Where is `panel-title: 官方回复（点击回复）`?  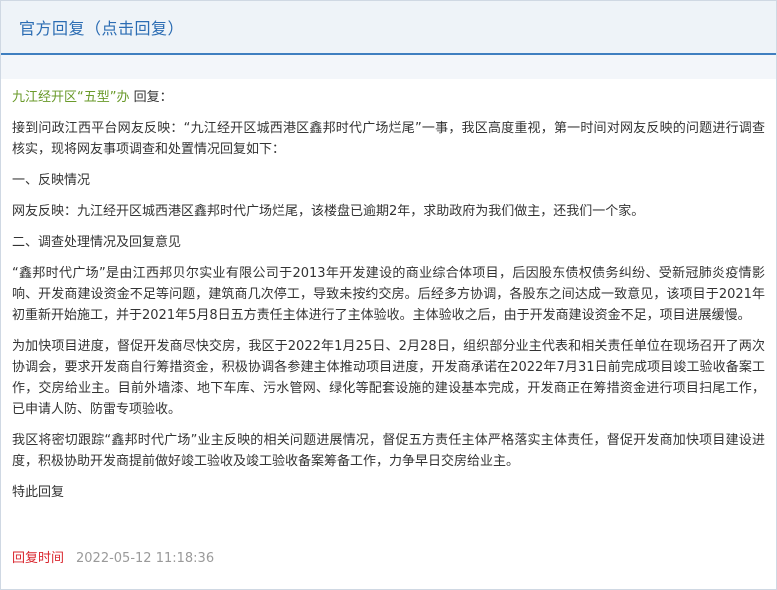
panel-title: 官方回复（点击回复） is located at coordinates (101, 27).